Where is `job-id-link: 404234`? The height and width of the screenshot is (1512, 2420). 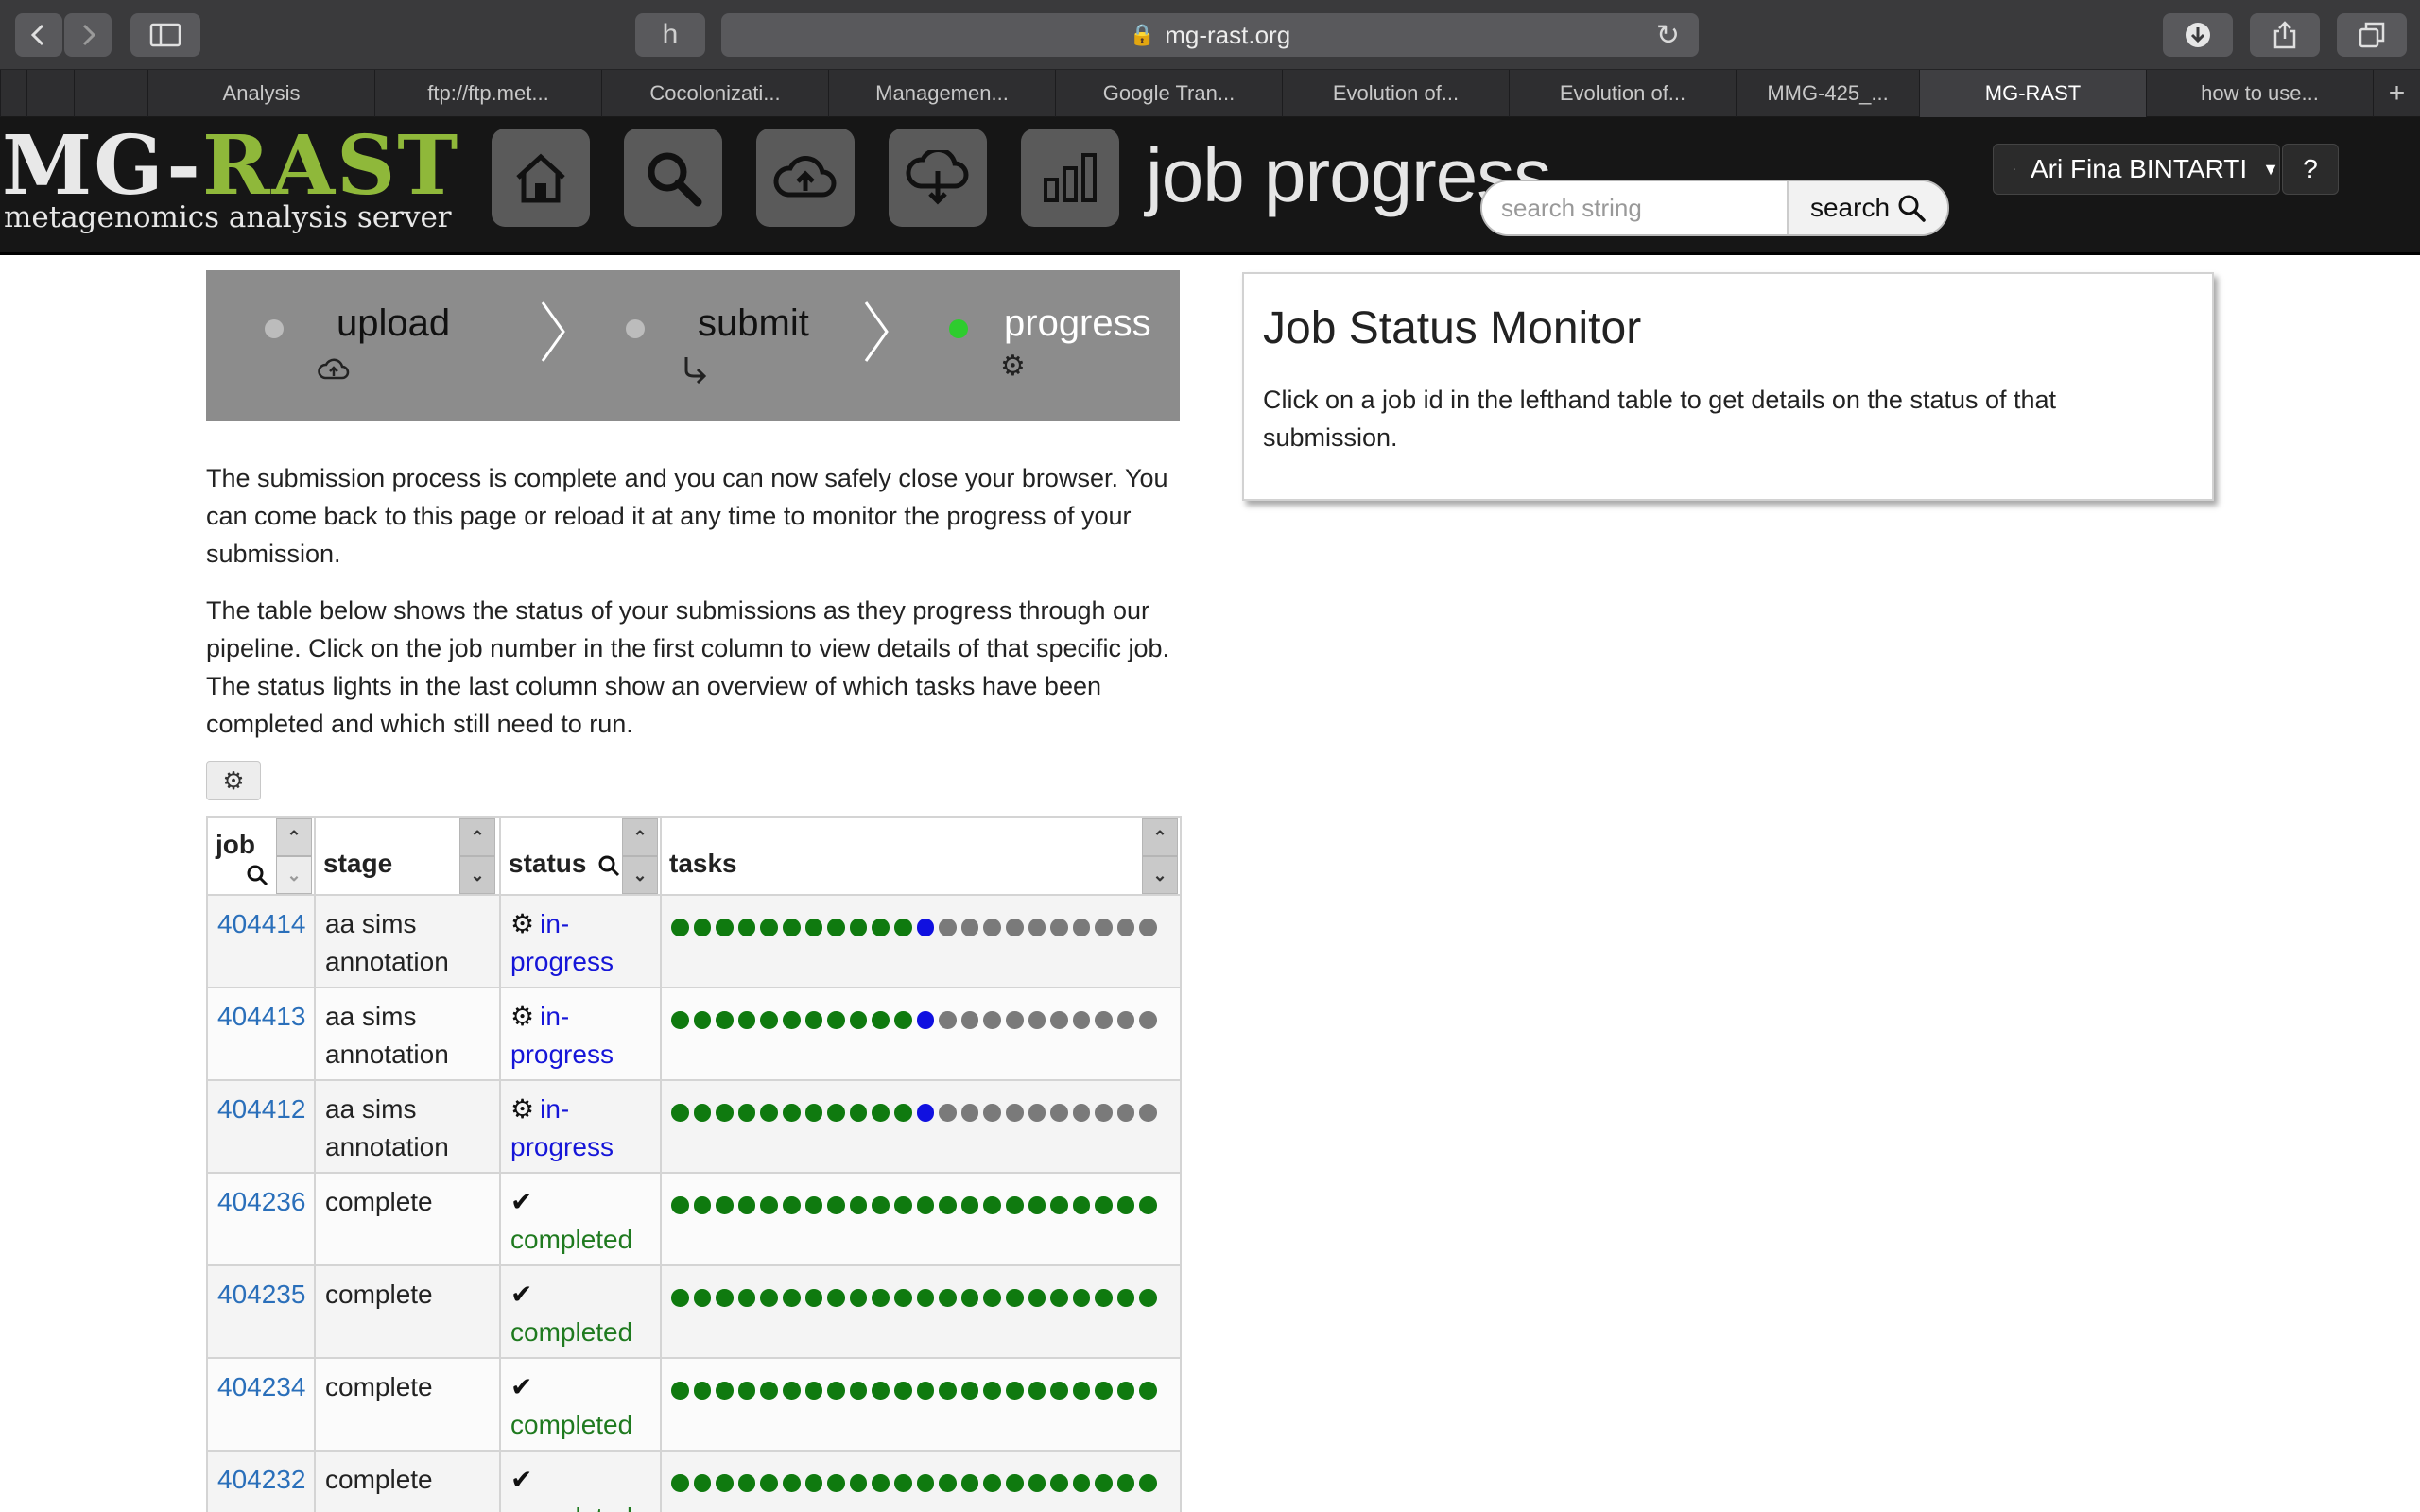
job-id-link: 404234 is located at coordinates (261, 1386).